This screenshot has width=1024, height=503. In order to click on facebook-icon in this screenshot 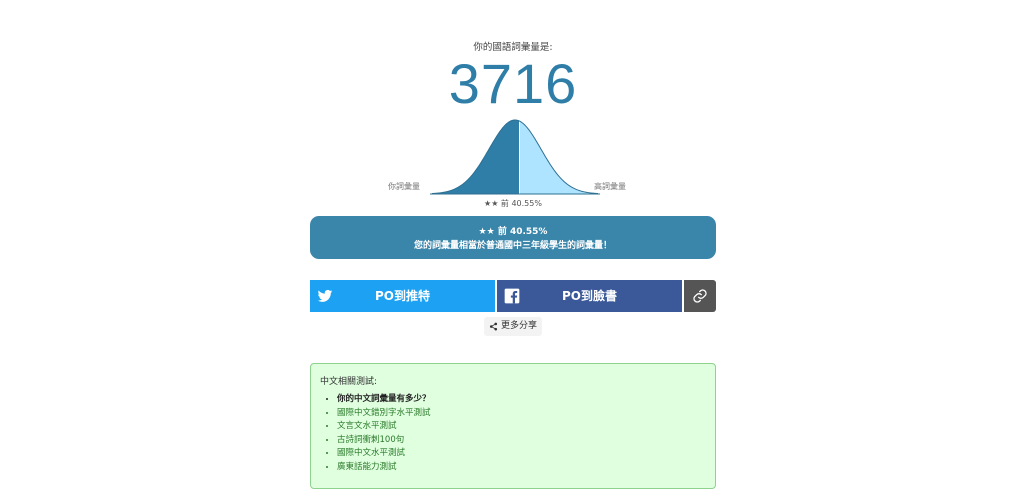, I will do `click(512, 296)`.